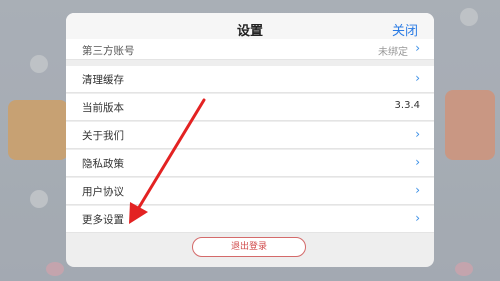 This screenshot has width=500, height=281. Describe the element at coordinates (167, 161) in the screenshot. I see `annotation-arrow` at that location.